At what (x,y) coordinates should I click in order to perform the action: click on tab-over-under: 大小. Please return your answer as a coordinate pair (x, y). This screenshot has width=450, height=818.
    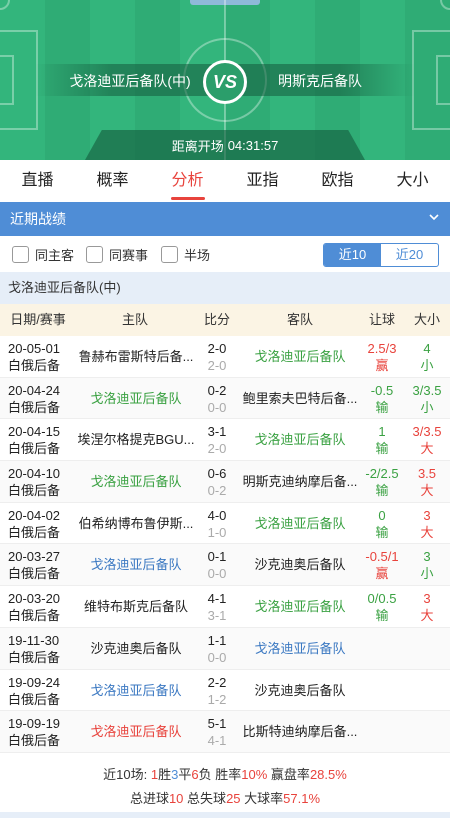
    Looking at the image, I should click on (412, 181).